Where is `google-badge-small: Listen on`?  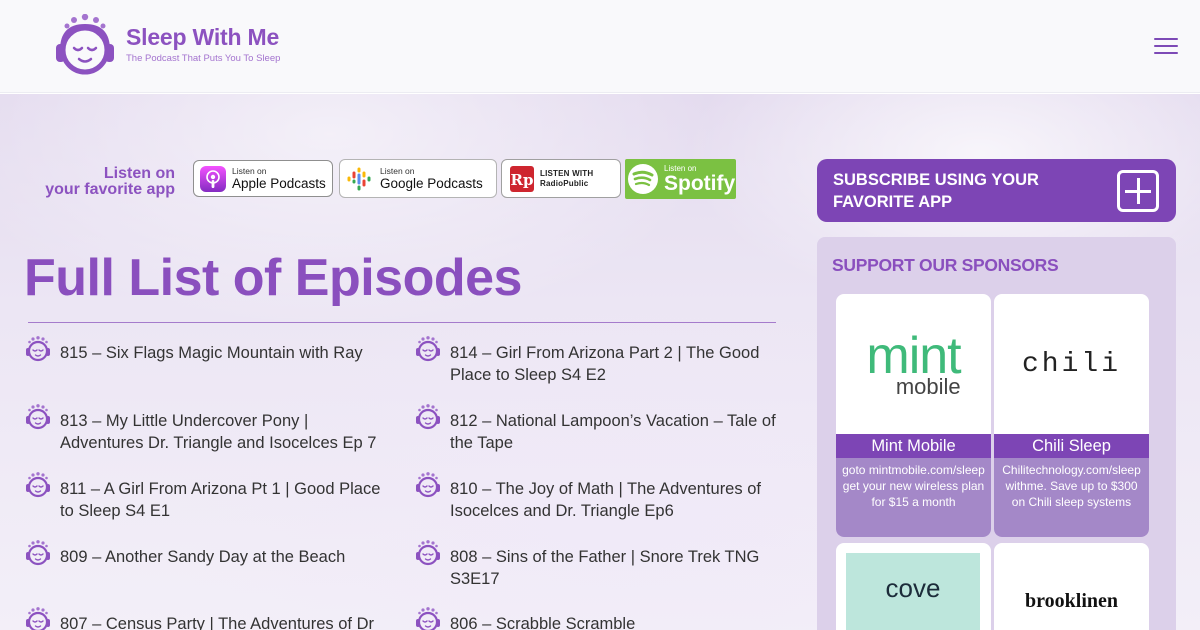
google-badge-small: Listen on is located at coordinates (397, 170).